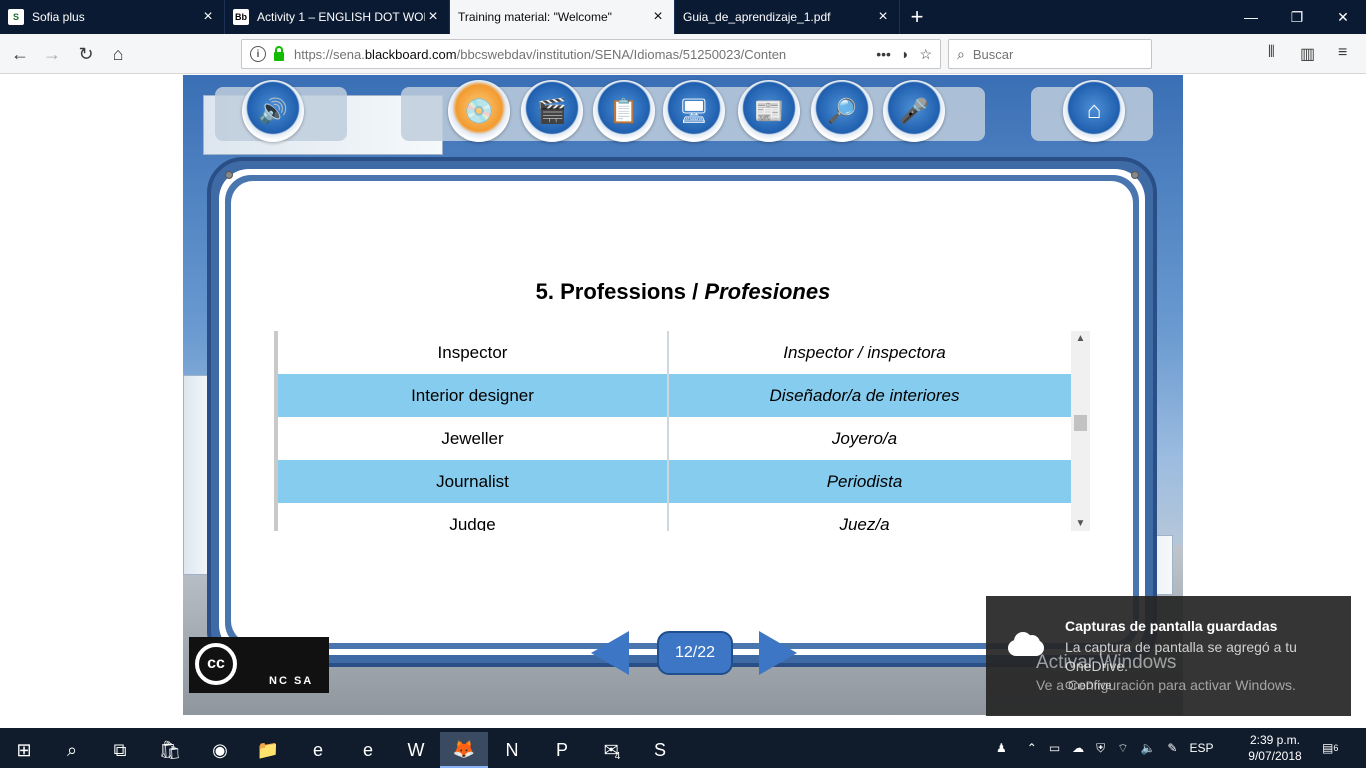  I want to click on table-row: Journalist Periodista, so click(684, 481).